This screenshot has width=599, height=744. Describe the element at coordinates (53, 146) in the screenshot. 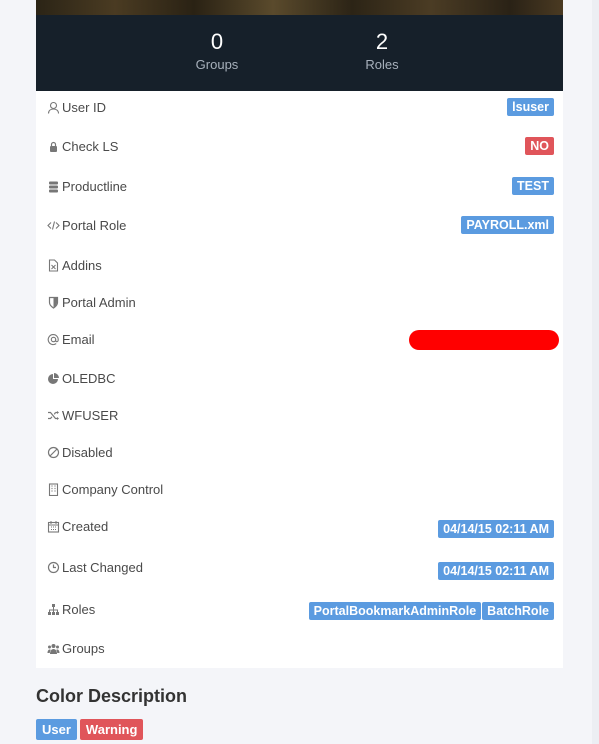

I see `lock-icon` at that location.